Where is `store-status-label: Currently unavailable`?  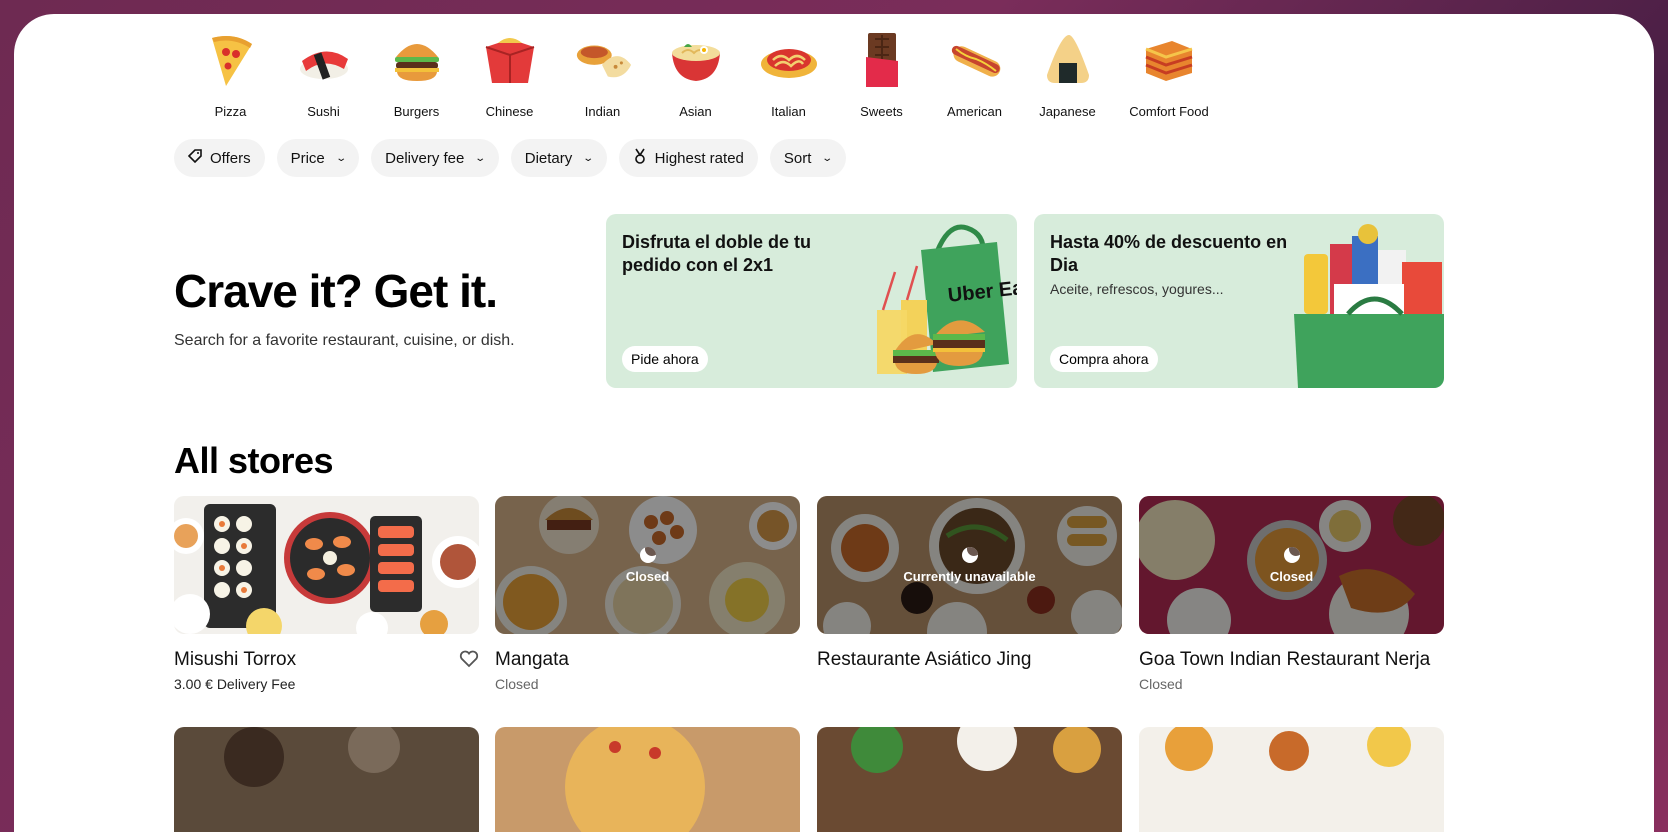 store-status-label: Currently unavailable is located at coordinates (969, 576).